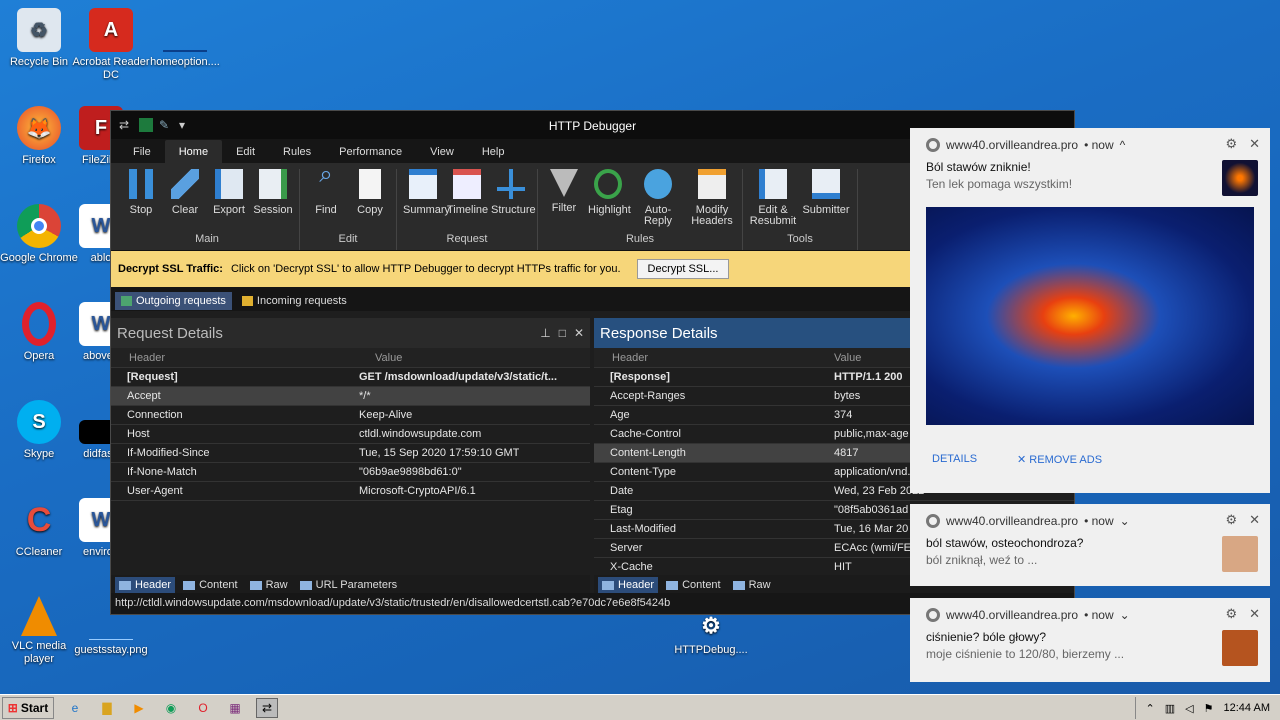 Image resolution: width=1280 pixels, height=720 pixels. Describe the element at coordinates (210, 585) in the screenshot. I see `request-tab-content: Content` at that location.